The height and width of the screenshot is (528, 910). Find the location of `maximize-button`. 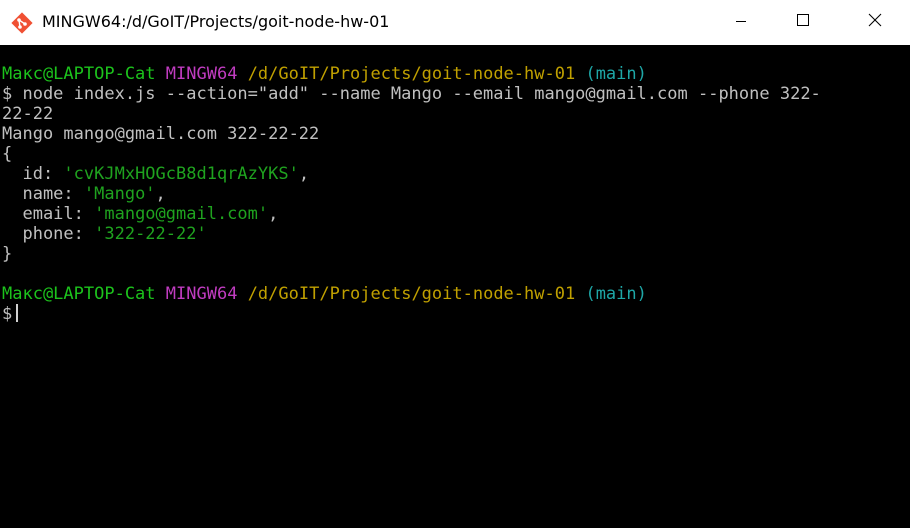

maximize-button is located at coordinates (803, 22).